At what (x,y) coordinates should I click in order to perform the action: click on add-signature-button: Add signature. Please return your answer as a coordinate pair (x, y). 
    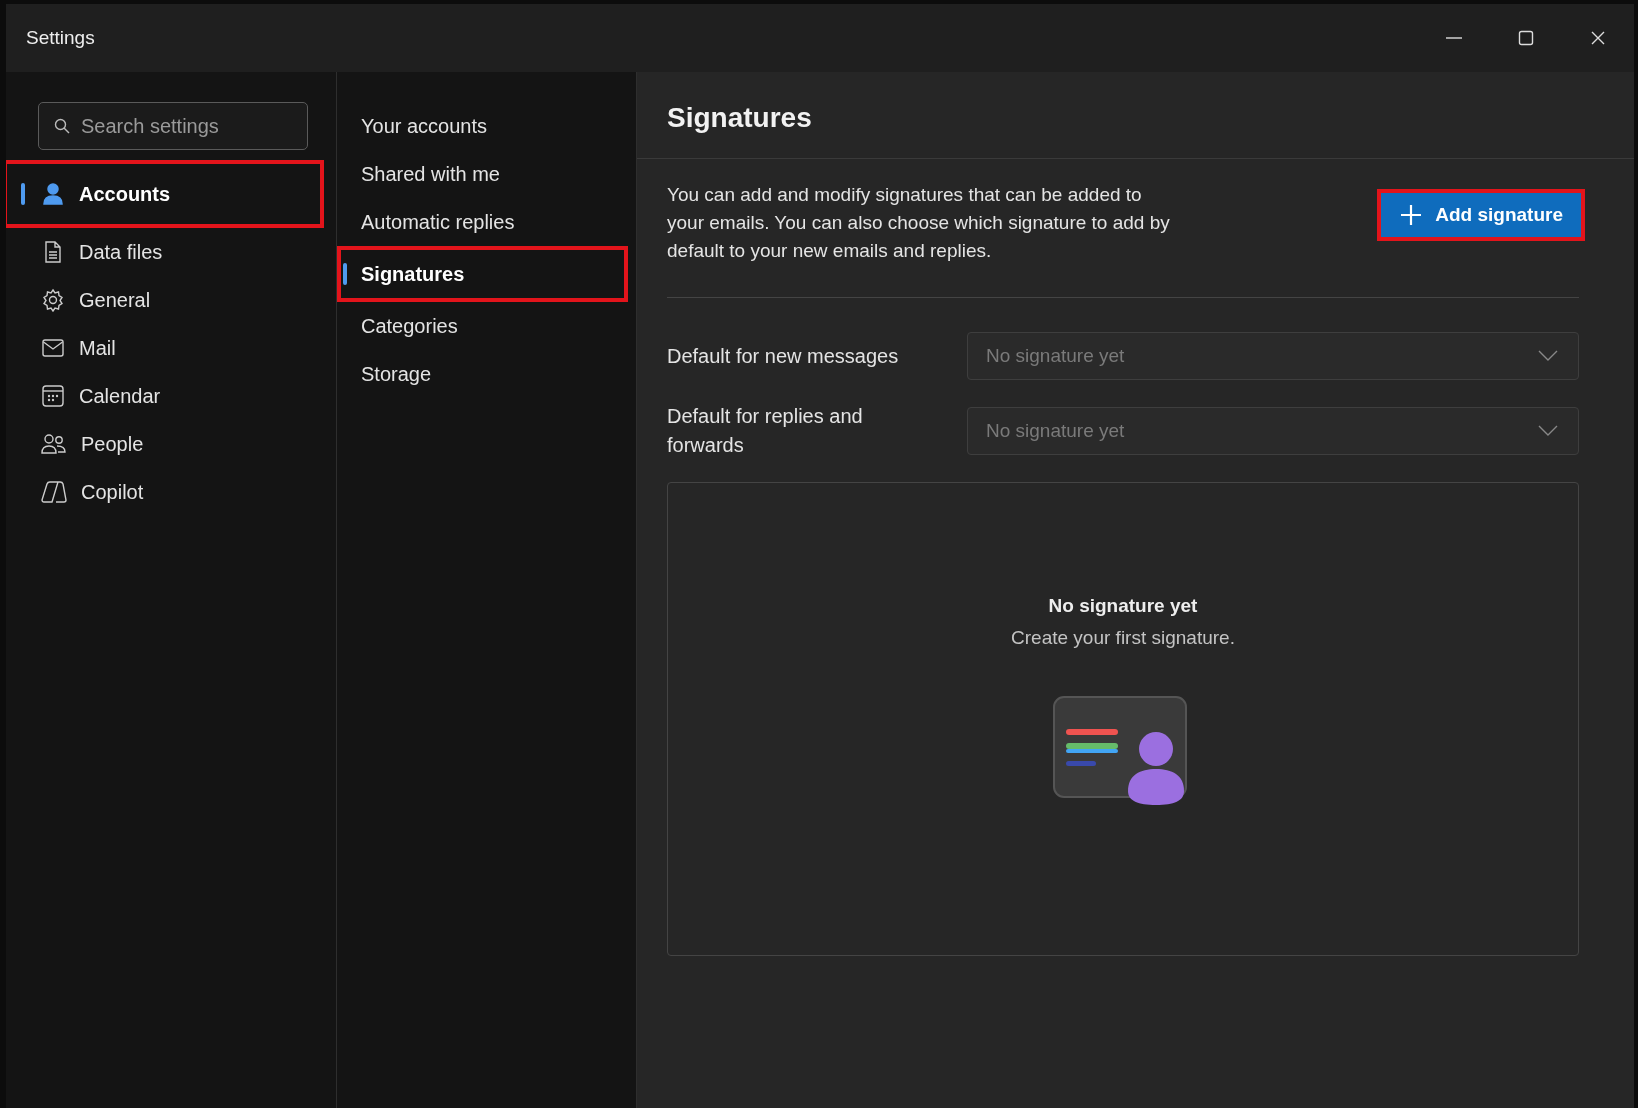
    Looking at the image, I should click on (1481, 215).